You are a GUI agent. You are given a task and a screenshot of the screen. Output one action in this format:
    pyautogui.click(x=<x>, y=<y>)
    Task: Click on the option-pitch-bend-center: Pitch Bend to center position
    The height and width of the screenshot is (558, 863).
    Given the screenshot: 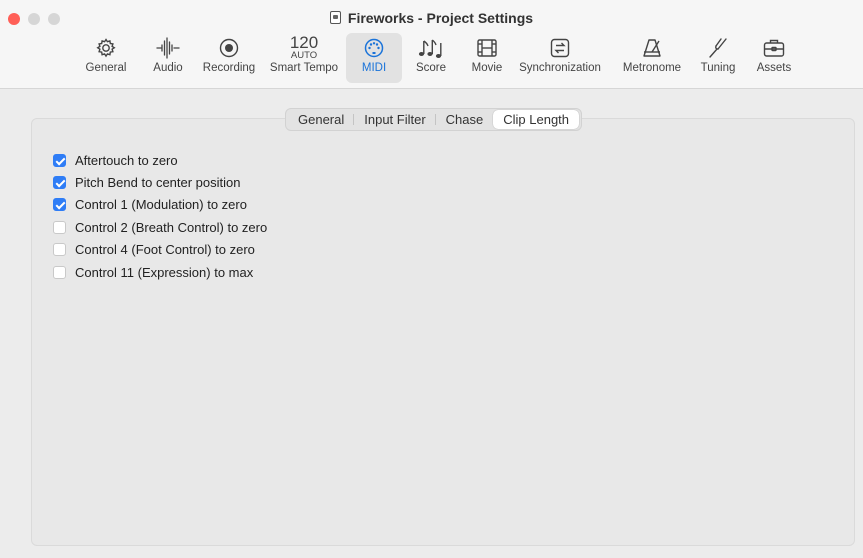 What is the action you would take?
    pyautogui.click(x=160, y=182)
    